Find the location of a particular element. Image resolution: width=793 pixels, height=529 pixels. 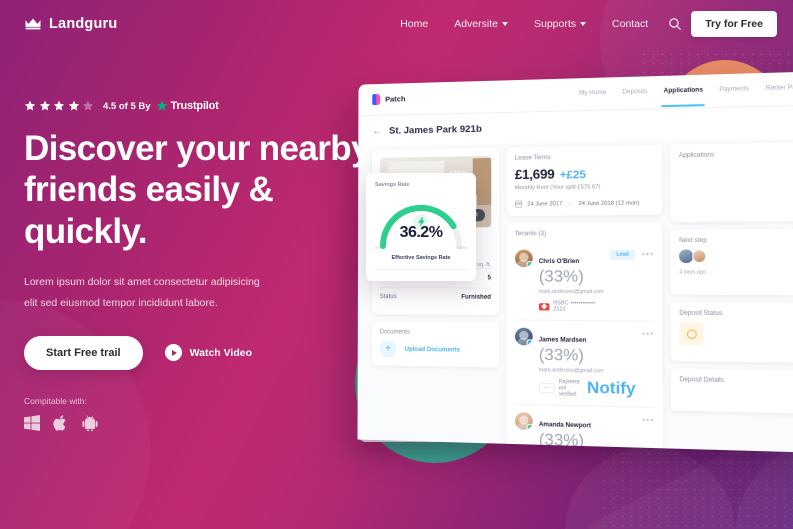

next-step-time: 4 days ago is located at coordinates (693, 272).